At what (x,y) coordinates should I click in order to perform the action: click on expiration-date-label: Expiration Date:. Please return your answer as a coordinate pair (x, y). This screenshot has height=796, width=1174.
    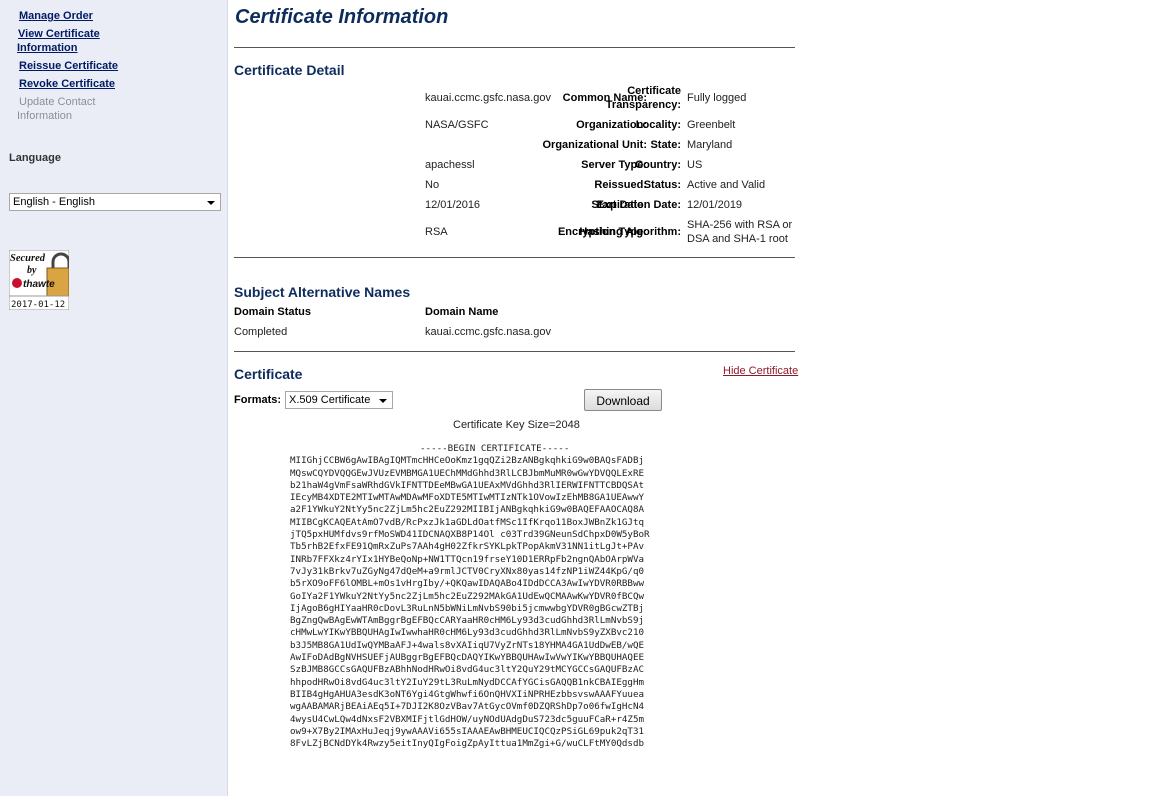
    Looking at the image, I should click on (638, 205).